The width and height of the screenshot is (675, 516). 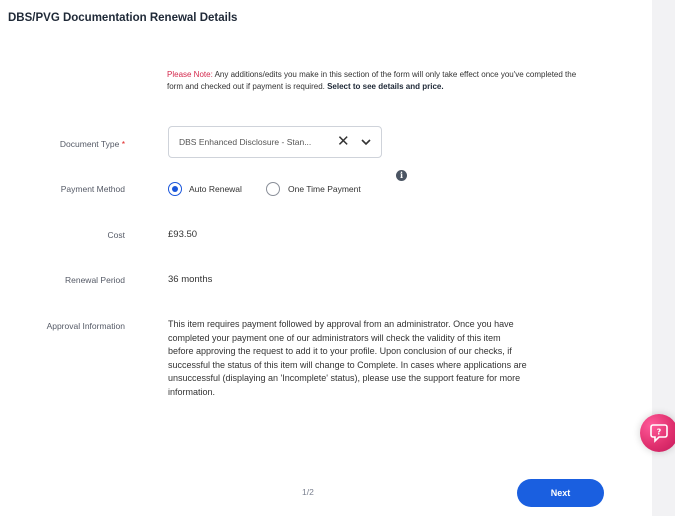 I want to click on note-bold: Select to see details and price., so click(x=385, y=86).